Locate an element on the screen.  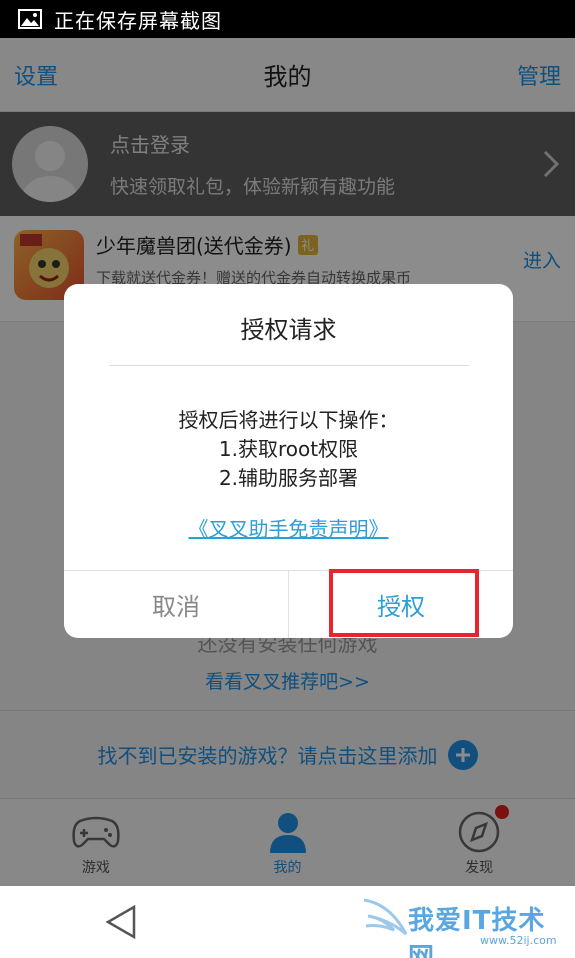
watermark: 我爱IT技术网 www.52ij.com is located at coordinates (465, 926).